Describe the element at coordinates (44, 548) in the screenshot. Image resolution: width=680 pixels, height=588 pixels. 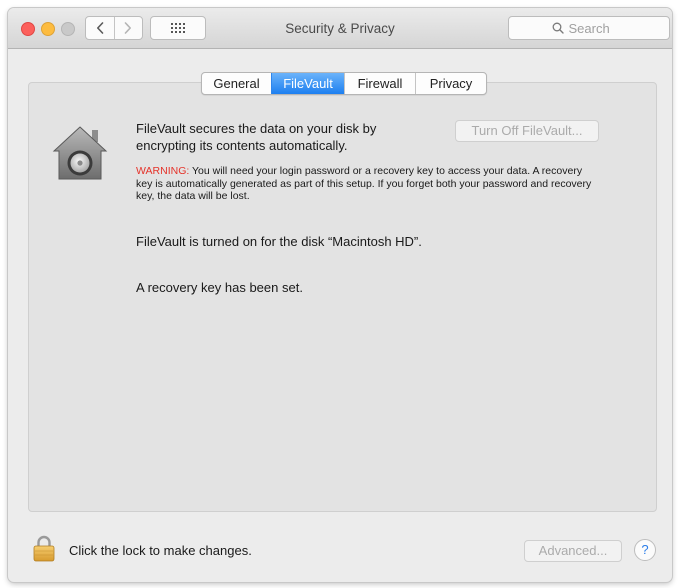
I see `padlock-icon` at that location.